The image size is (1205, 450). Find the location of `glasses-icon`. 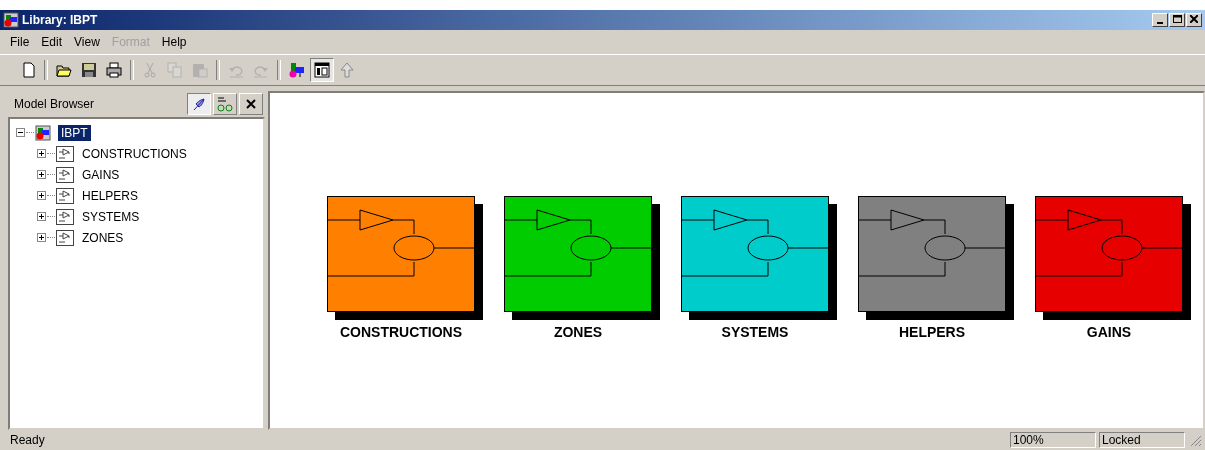

glasses-icon is located at coordinates (225, 104).